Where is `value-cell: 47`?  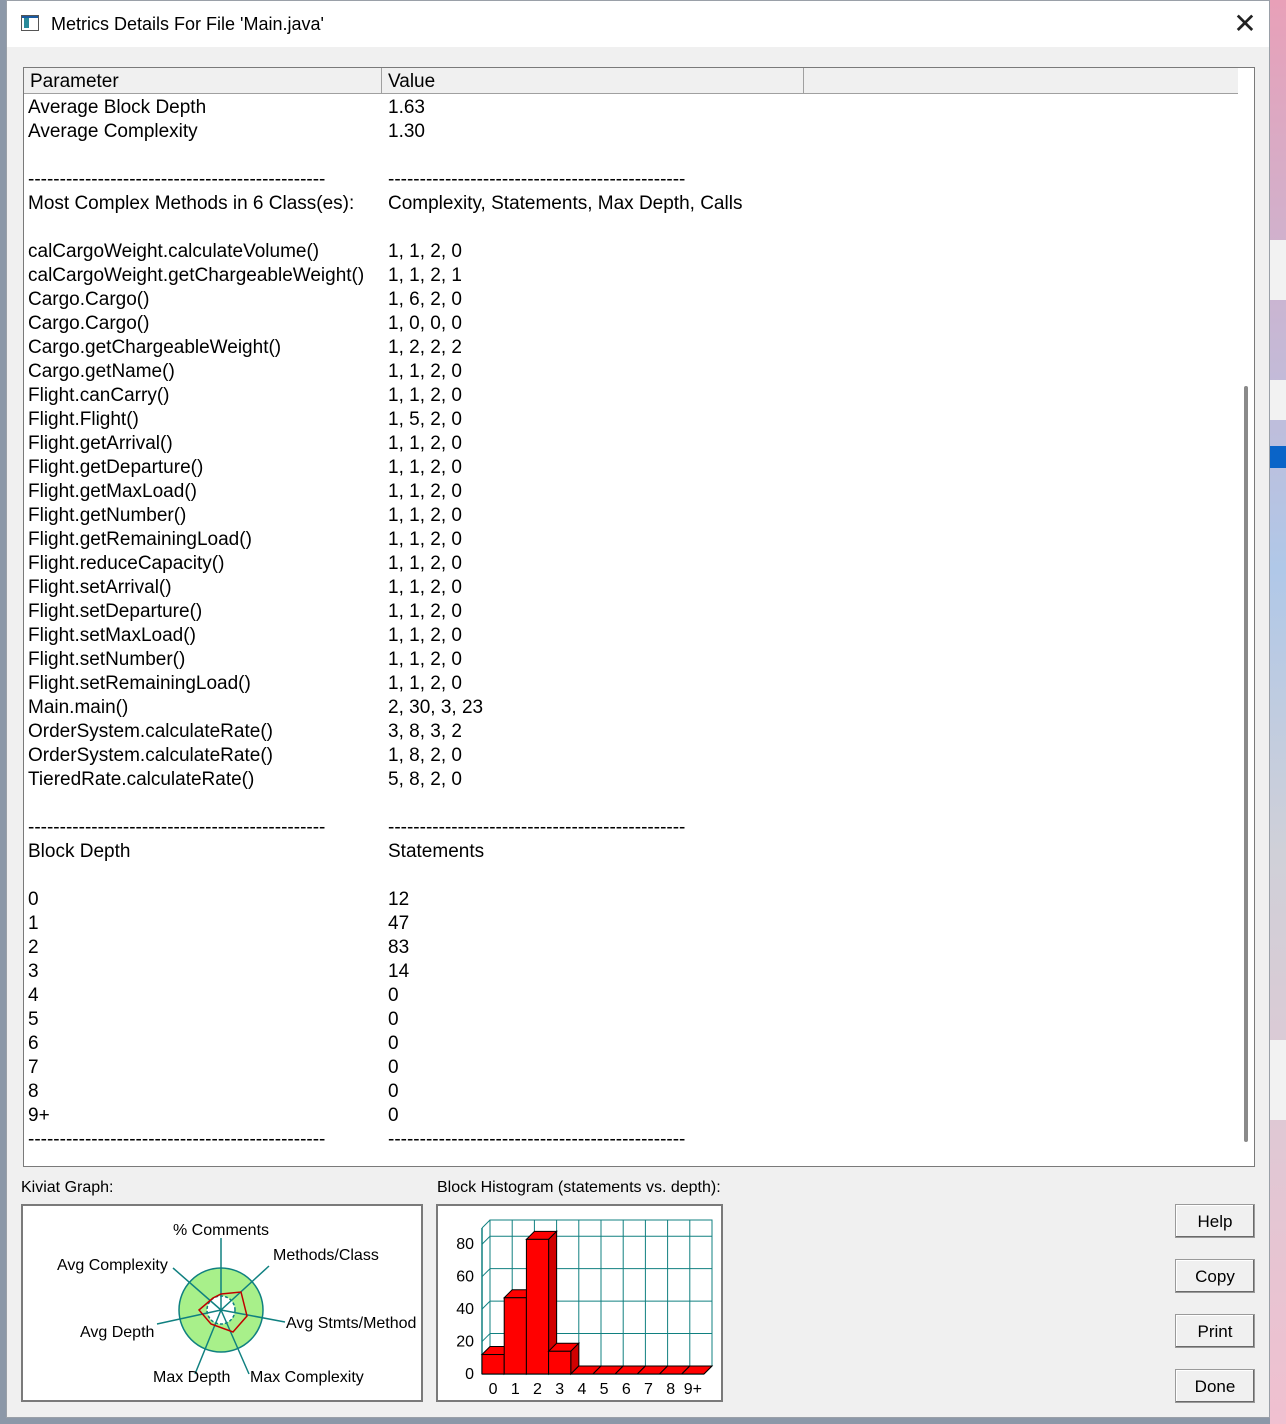
value-cell: 47 is located at coordinates (399, 923).